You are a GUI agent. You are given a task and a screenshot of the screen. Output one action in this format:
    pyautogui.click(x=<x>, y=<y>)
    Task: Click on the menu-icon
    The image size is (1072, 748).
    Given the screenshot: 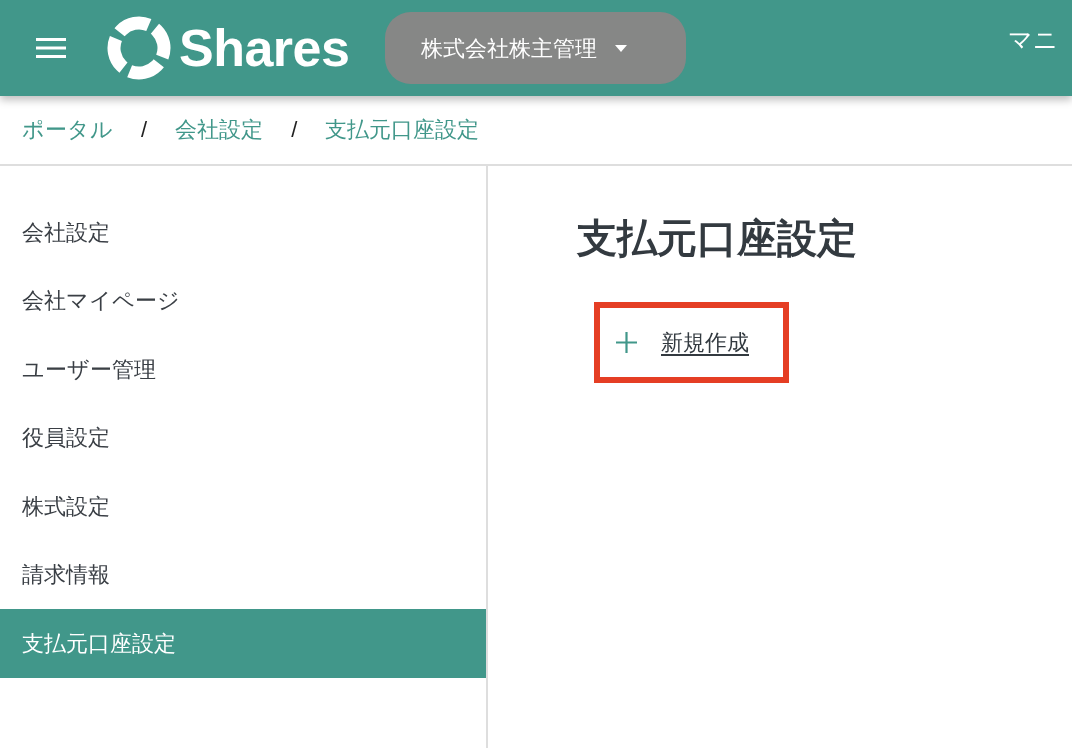 What is the action you would take?
    pyautogui.click(x=51, y=48)
    